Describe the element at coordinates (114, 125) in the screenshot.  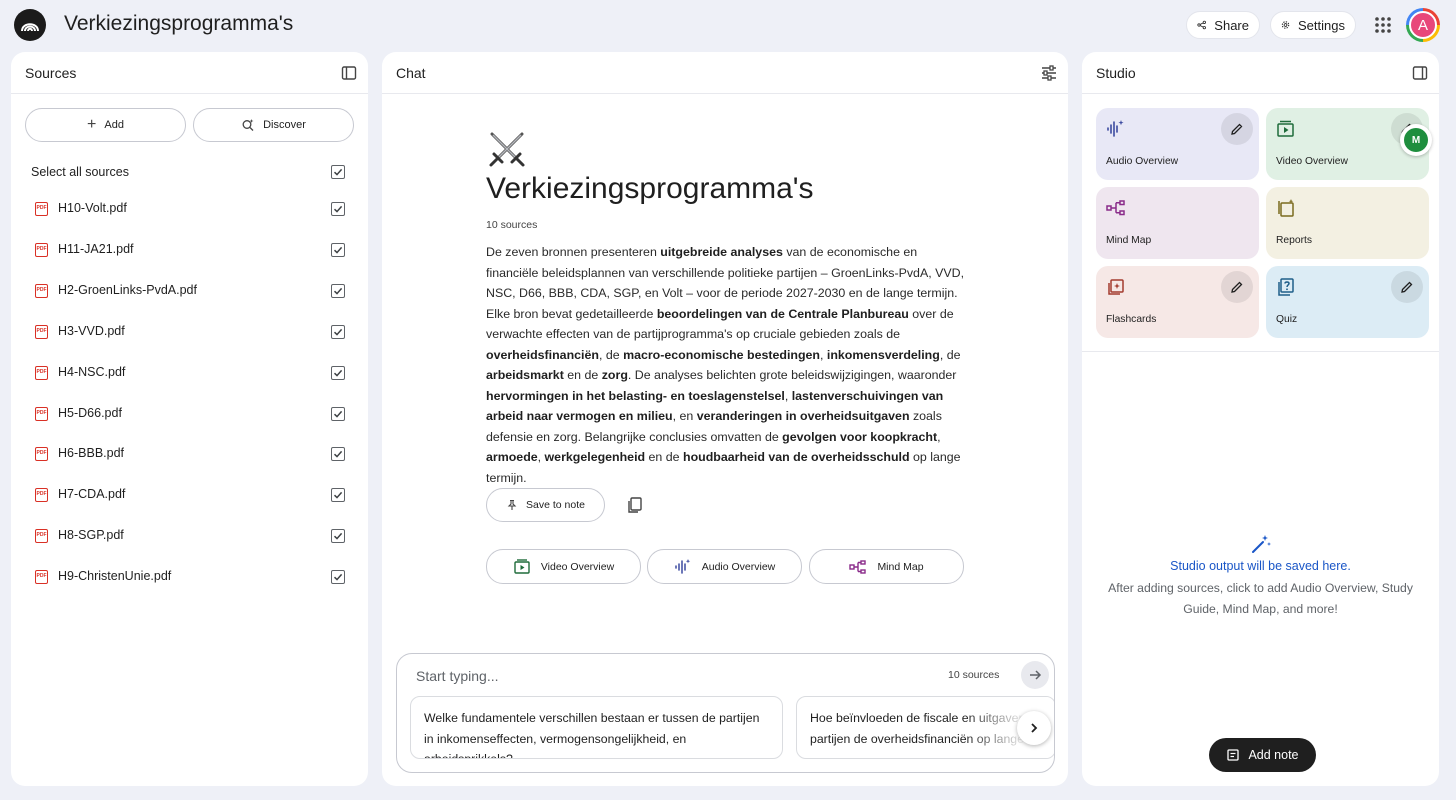
I see `add-label: Add` at that location.